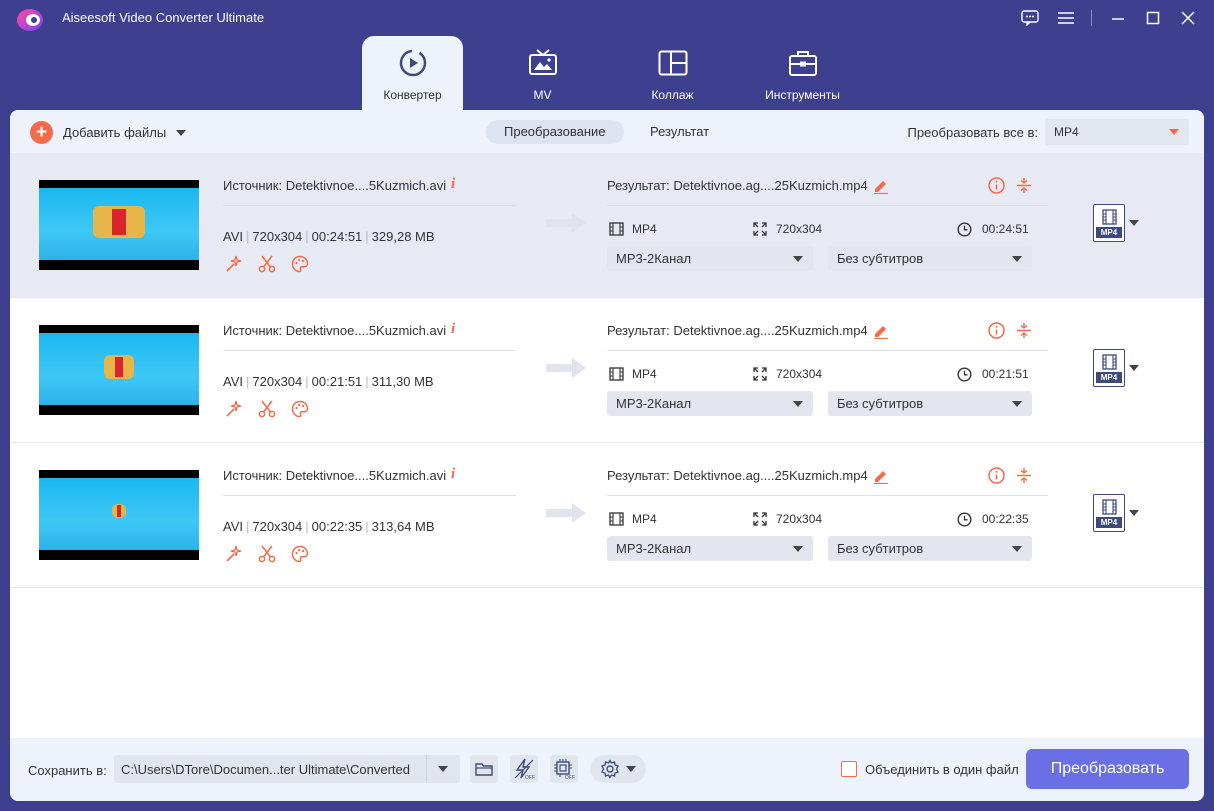 The image size is (1214, 811). I want to click on menu-icon, so click(1066, 18).